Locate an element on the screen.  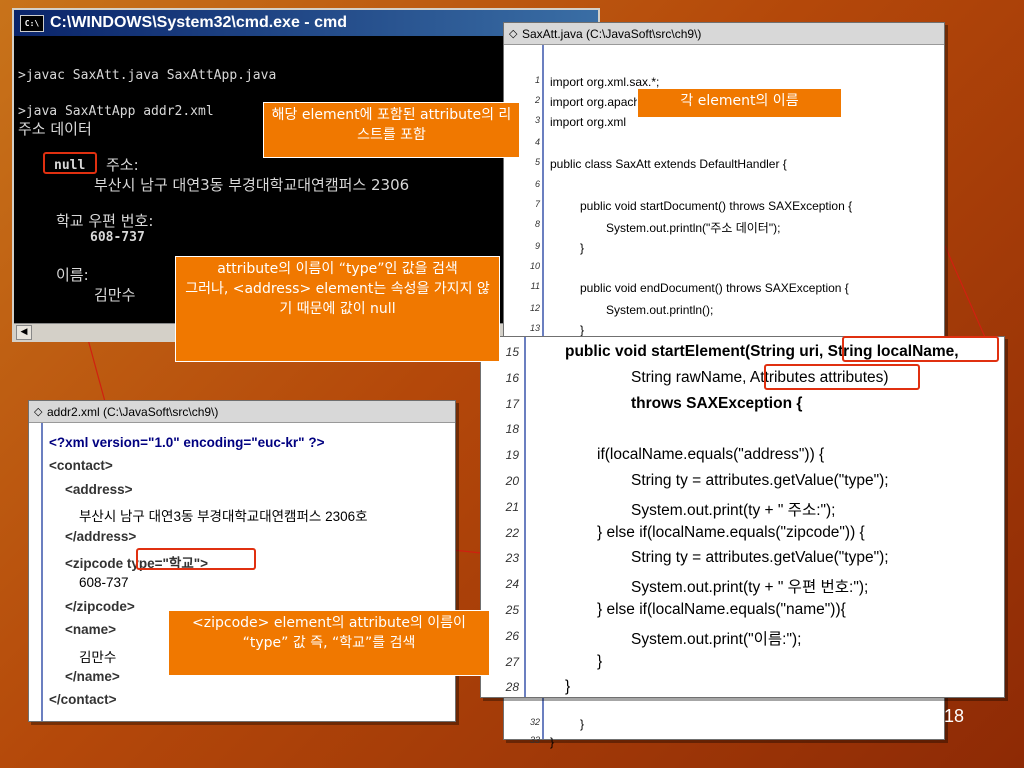
xml-tag-line: <contact> is located at coordinates (81, 466).